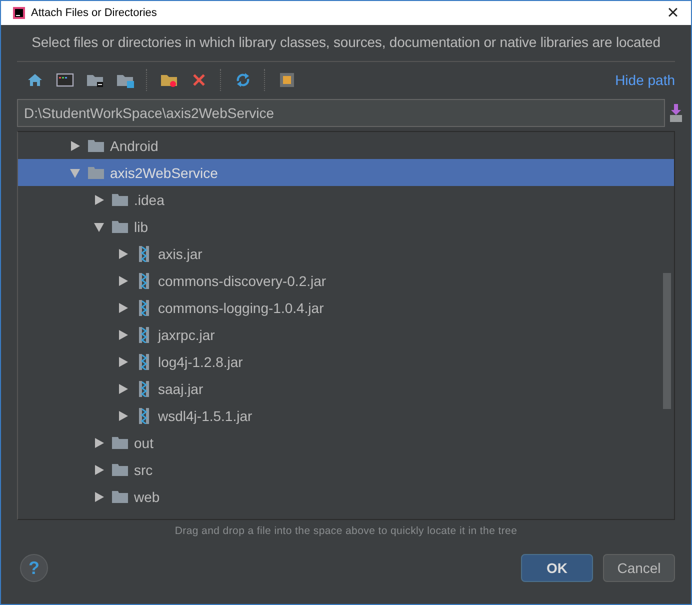  I want to click on tree-item-label: axis2WebService, so click(164, 172).